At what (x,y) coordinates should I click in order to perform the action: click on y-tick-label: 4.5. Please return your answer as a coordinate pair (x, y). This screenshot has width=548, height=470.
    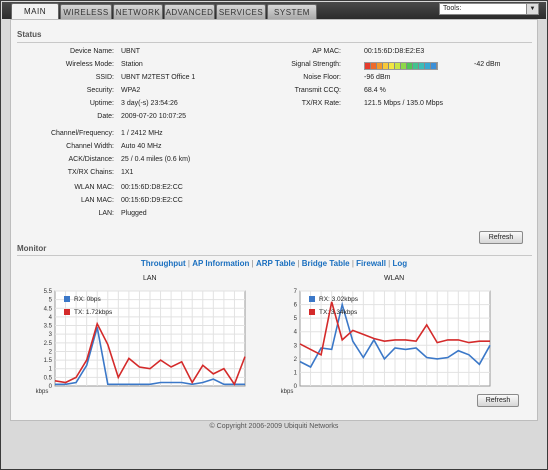
    Looking at the image, I should click on (48, 309).